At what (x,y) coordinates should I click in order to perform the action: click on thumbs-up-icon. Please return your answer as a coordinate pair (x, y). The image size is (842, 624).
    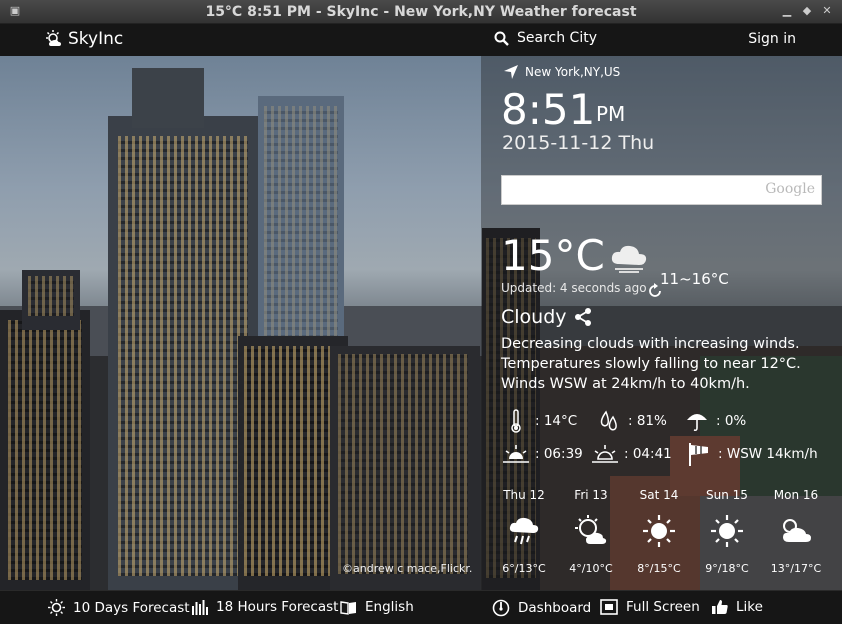
    Looking at the image, I should click on (720, 607).